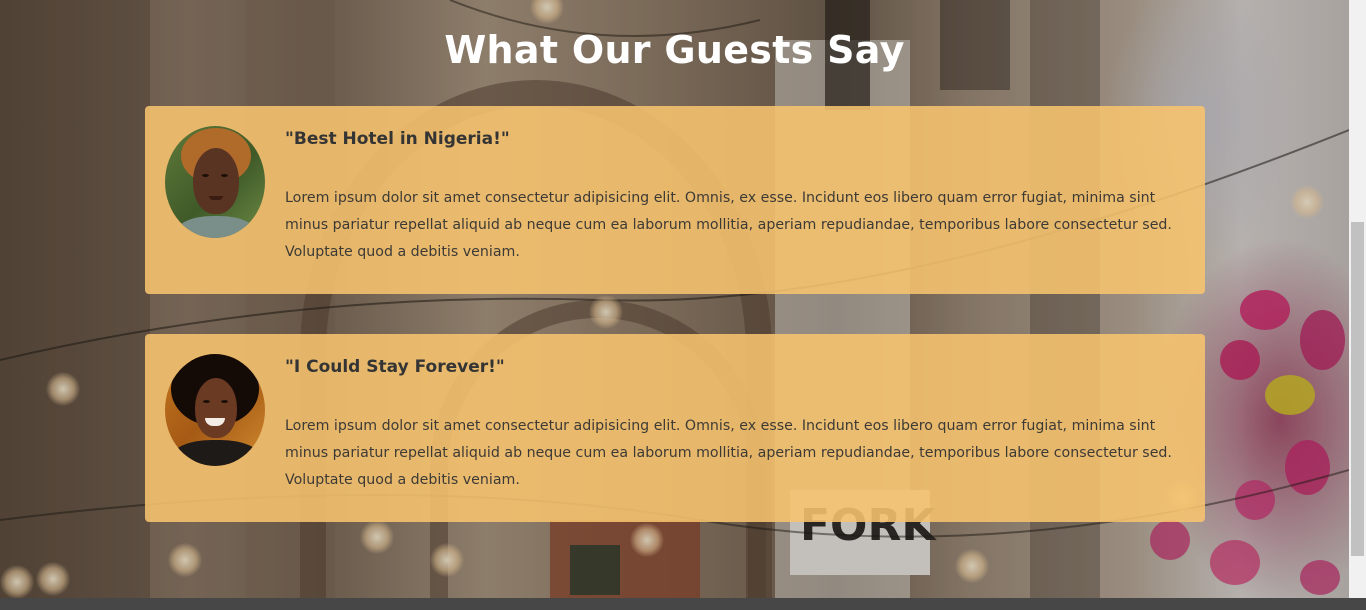  What do you see at coordinates (674, 50) in the screenshot?
I see `section-title: What Our Guests Say` at bounding box center [674, 50].